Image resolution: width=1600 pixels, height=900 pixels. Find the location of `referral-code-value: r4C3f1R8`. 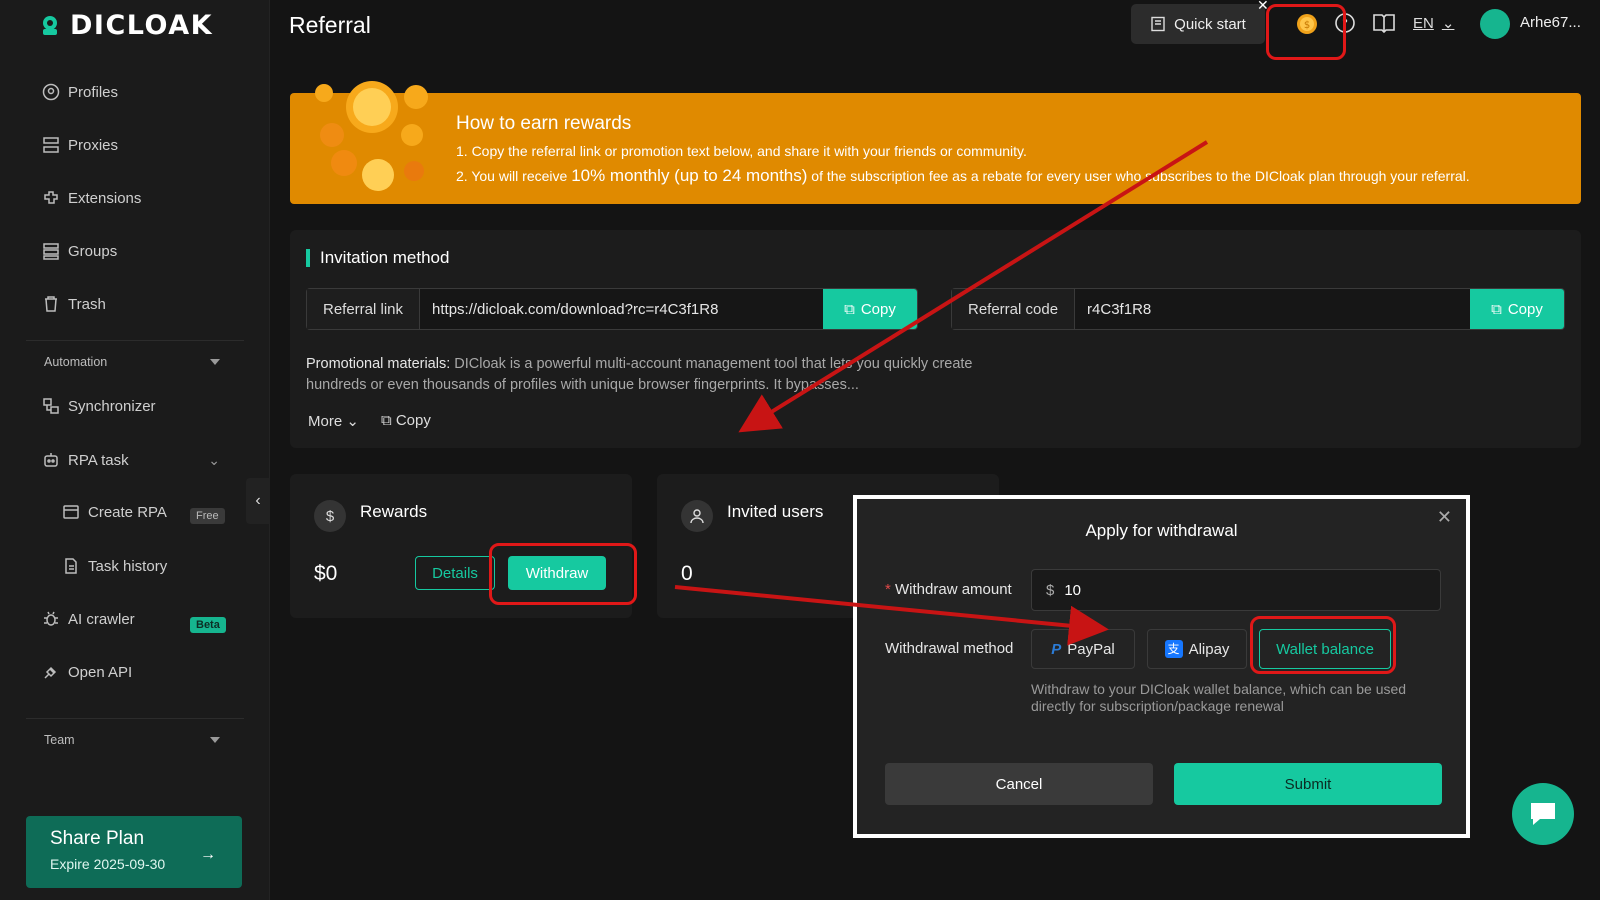

referral-code-value: r4C3f1R8 is located at coordinates (1272, 309).